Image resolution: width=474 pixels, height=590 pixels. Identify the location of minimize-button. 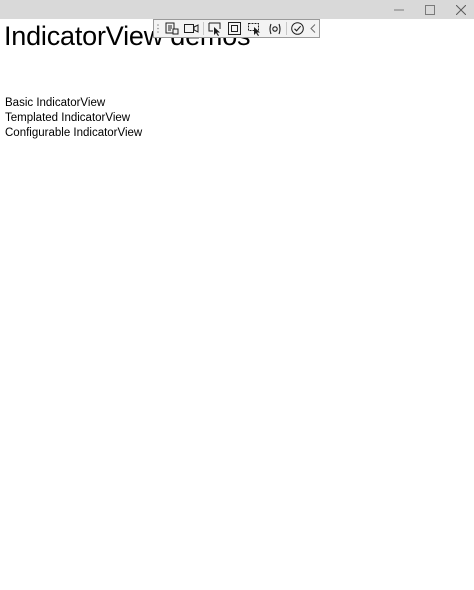
(399, 9).